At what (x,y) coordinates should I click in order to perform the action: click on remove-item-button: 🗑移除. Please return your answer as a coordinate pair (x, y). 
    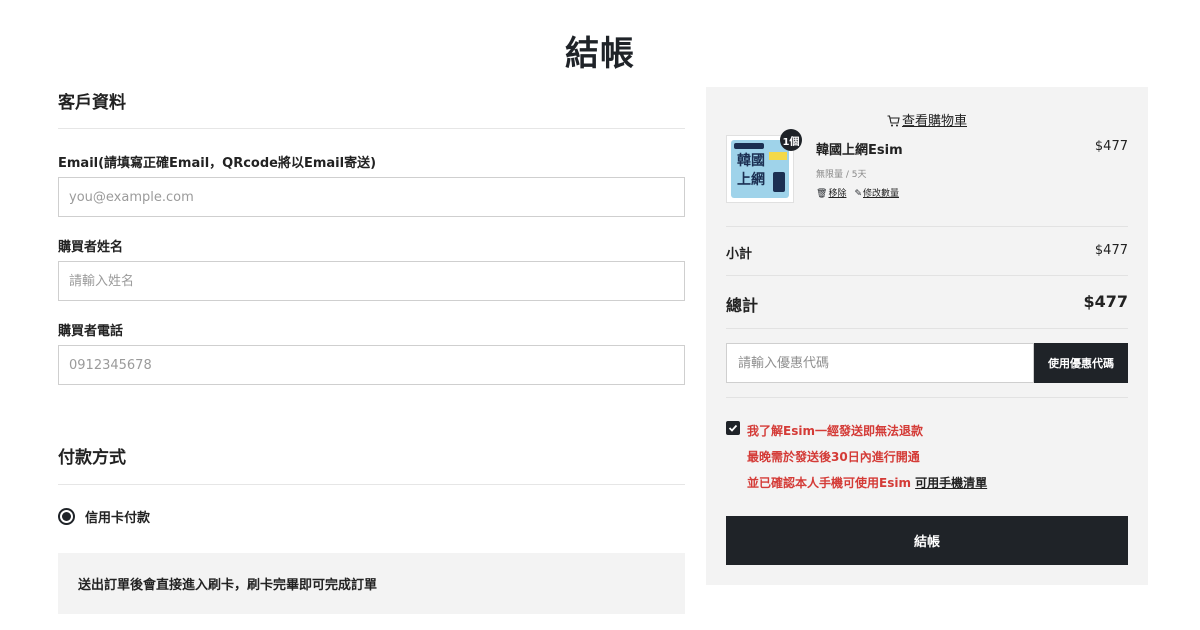
    Looking at the image, I should click on (831, 192).